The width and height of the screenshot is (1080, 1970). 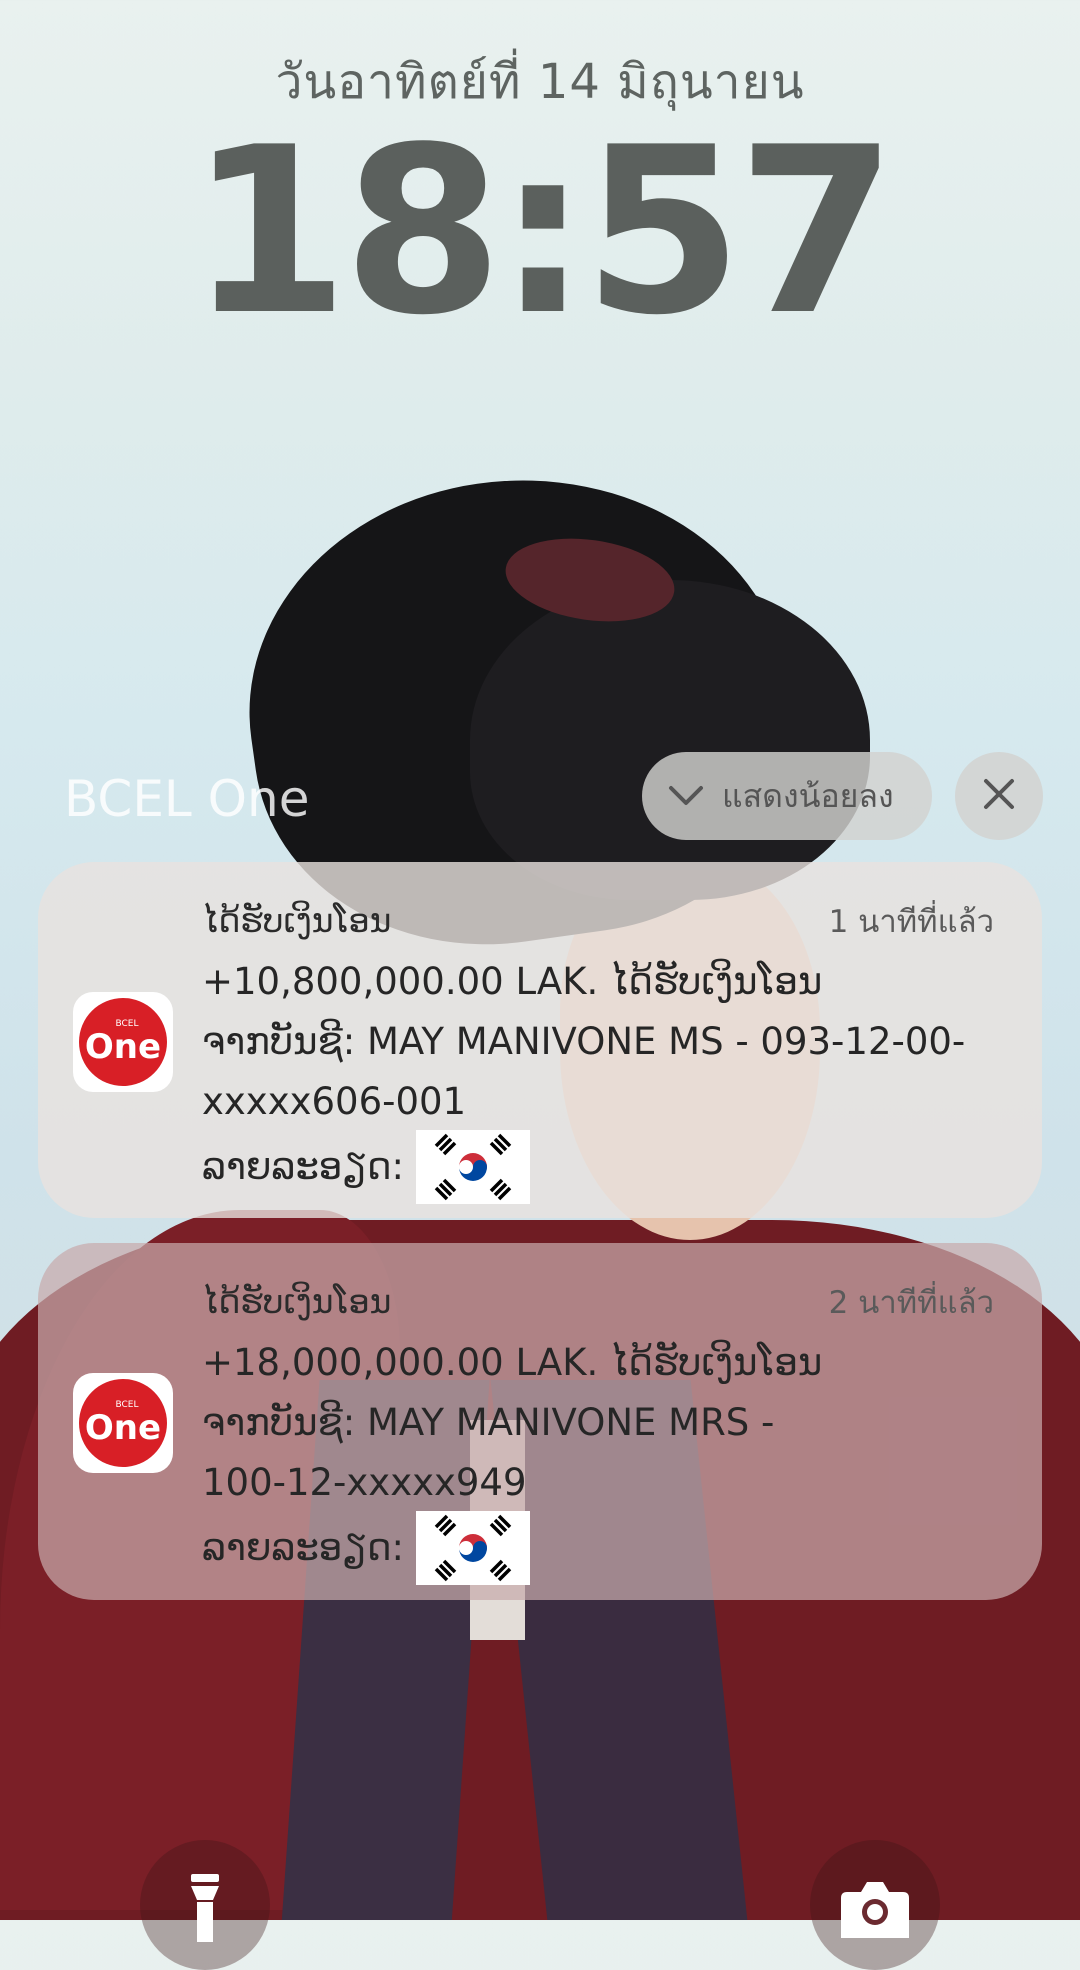 I want to click on close-icon, so click(x=999, y=796).